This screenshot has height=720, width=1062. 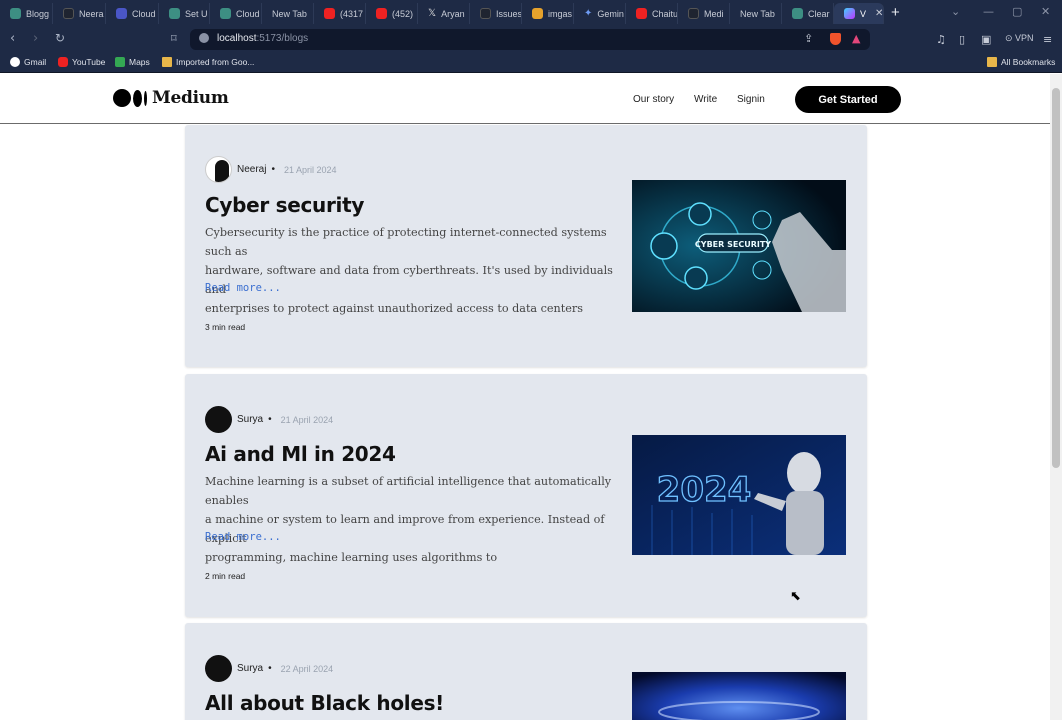 What do you see at coordinates (705, 99) in the screenshot?
I see `nav-write: Write` at bounding box center [705, 99].